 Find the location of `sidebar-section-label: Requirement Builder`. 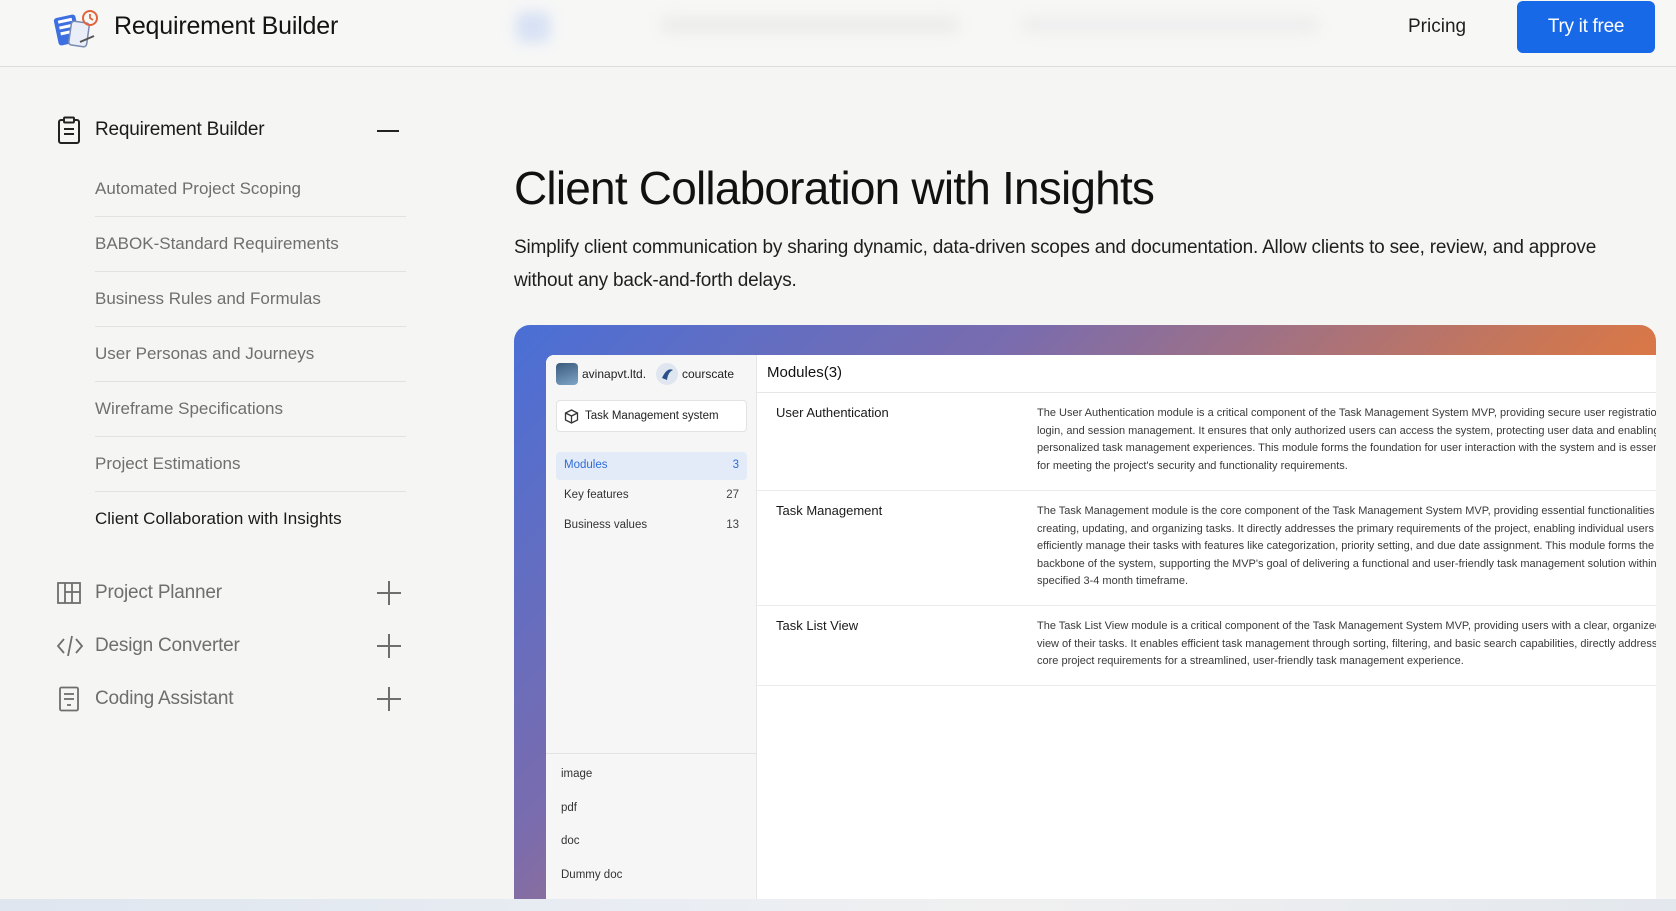

sidebar-section-label: Requirement Builder is located at coordinates (180, 129).